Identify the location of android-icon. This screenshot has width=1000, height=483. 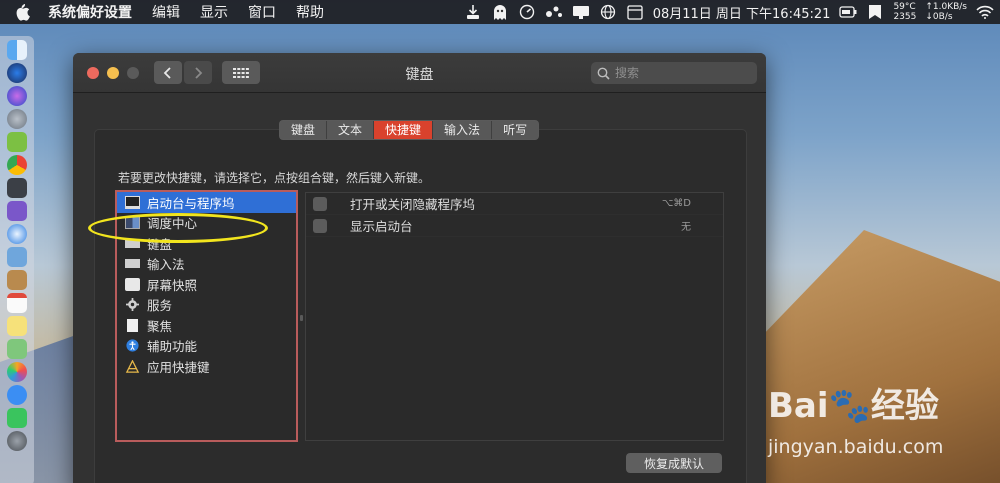
(17, 142).